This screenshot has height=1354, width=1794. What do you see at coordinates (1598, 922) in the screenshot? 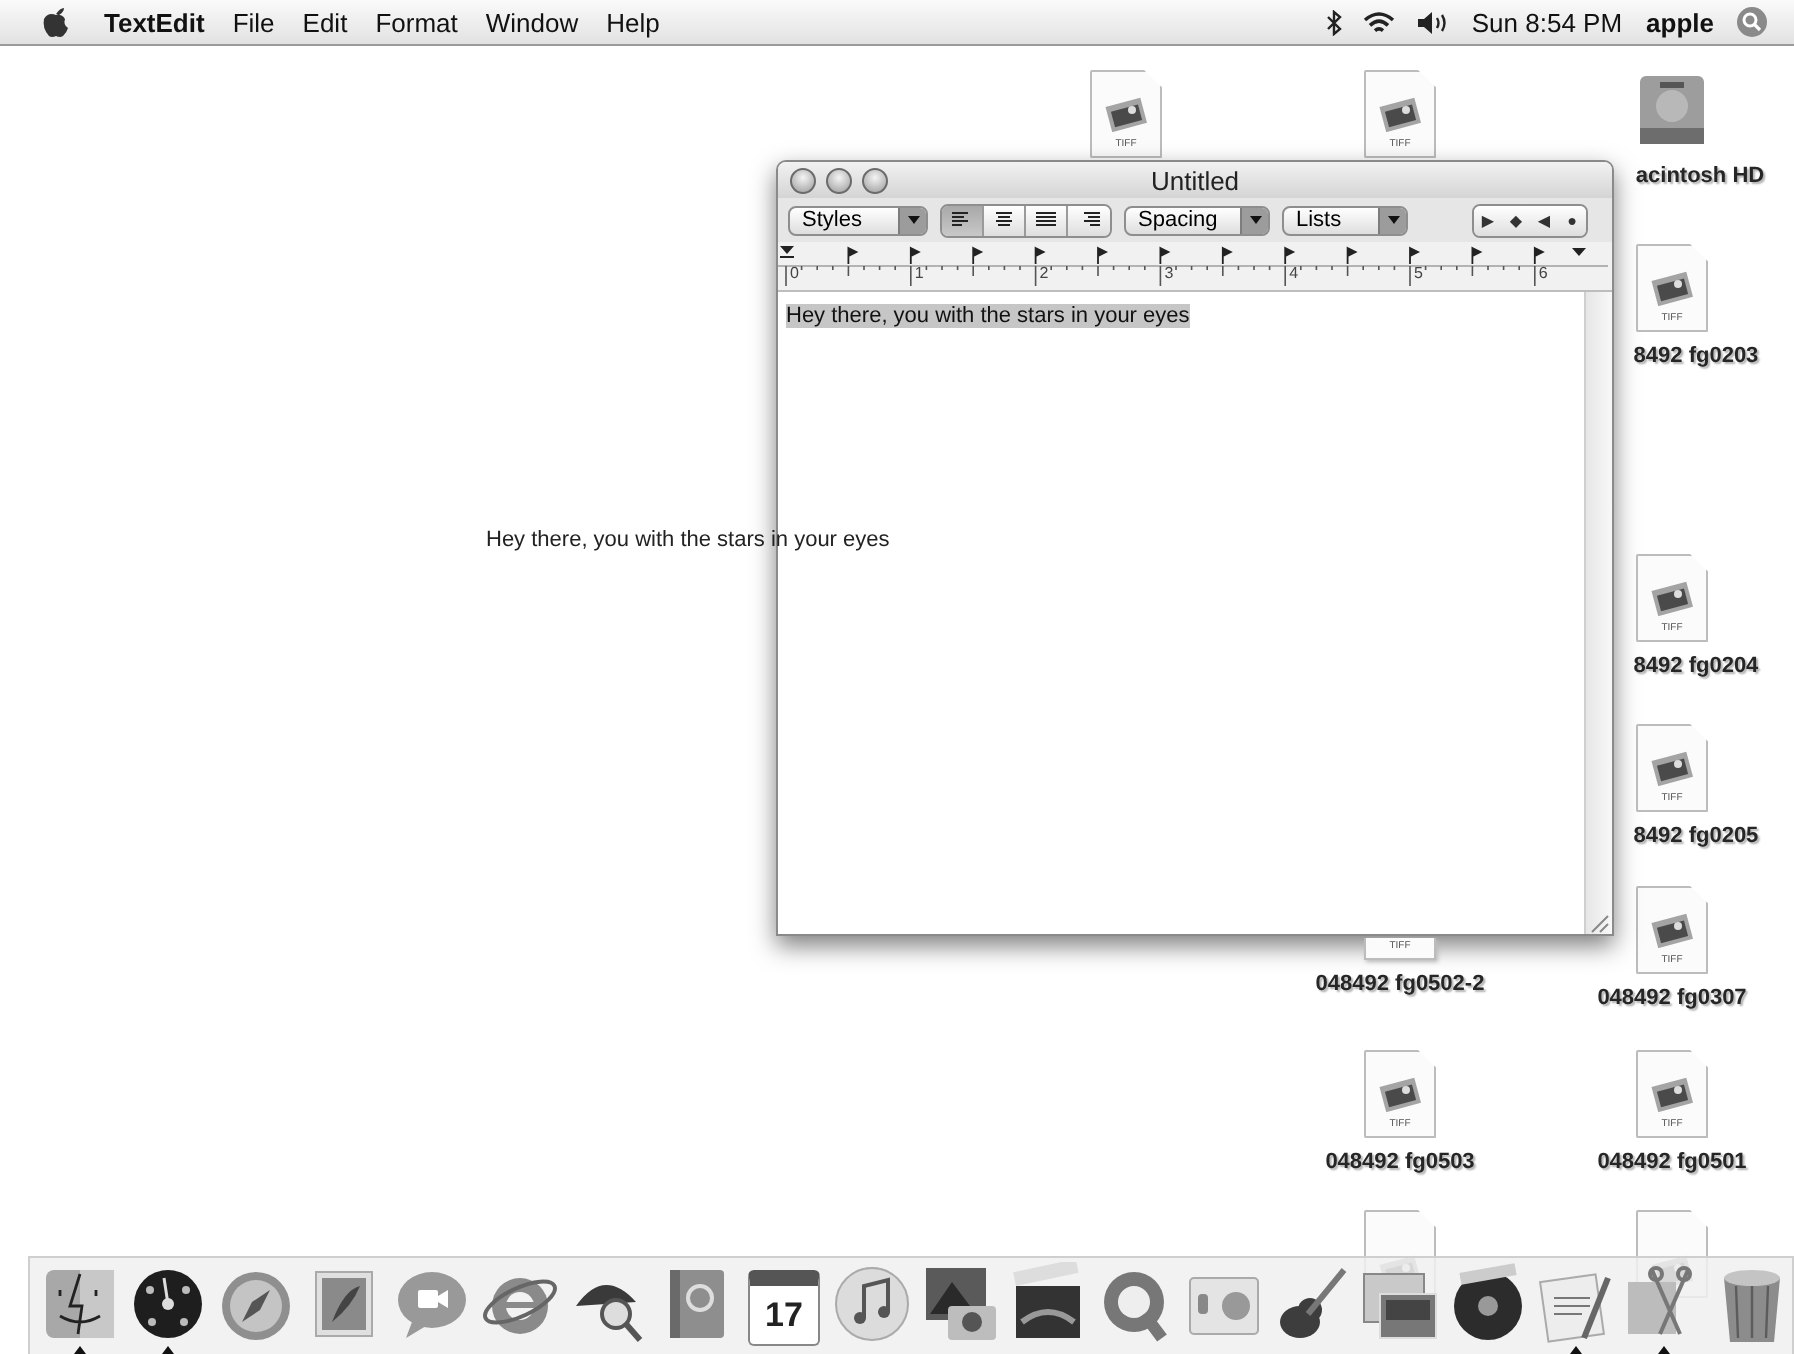
I see `resize-grip-icon` at bounding box center [1598, 922].